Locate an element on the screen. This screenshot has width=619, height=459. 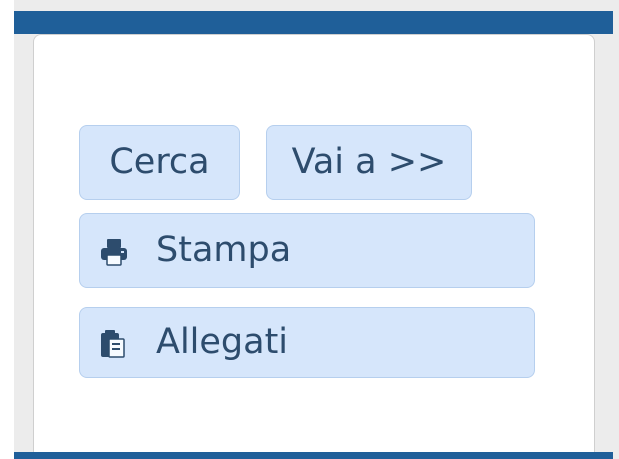
print-button-label: Stampa is located at coordinates (224, 250).